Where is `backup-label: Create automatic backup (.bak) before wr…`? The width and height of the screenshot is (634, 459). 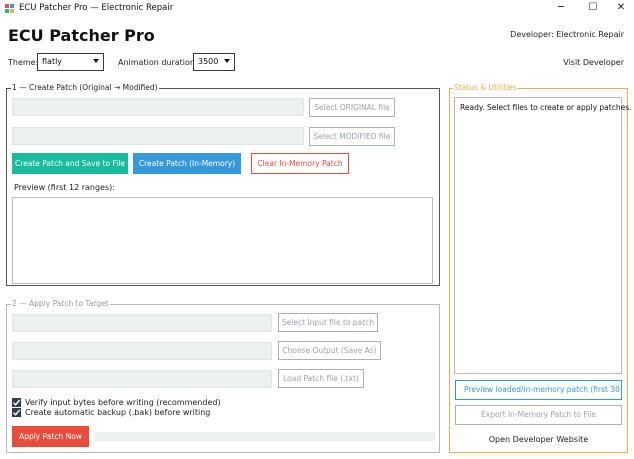
backup-label: Create automatic backup (.bak) before wr… is located at coordinates (118, 412).